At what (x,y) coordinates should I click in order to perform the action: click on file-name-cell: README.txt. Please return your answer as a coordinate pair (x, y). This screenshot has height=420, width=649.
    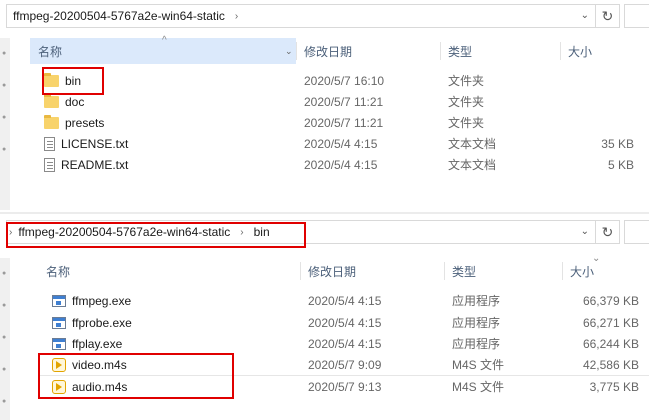
    Looking at the image, I should click on (163, 164).